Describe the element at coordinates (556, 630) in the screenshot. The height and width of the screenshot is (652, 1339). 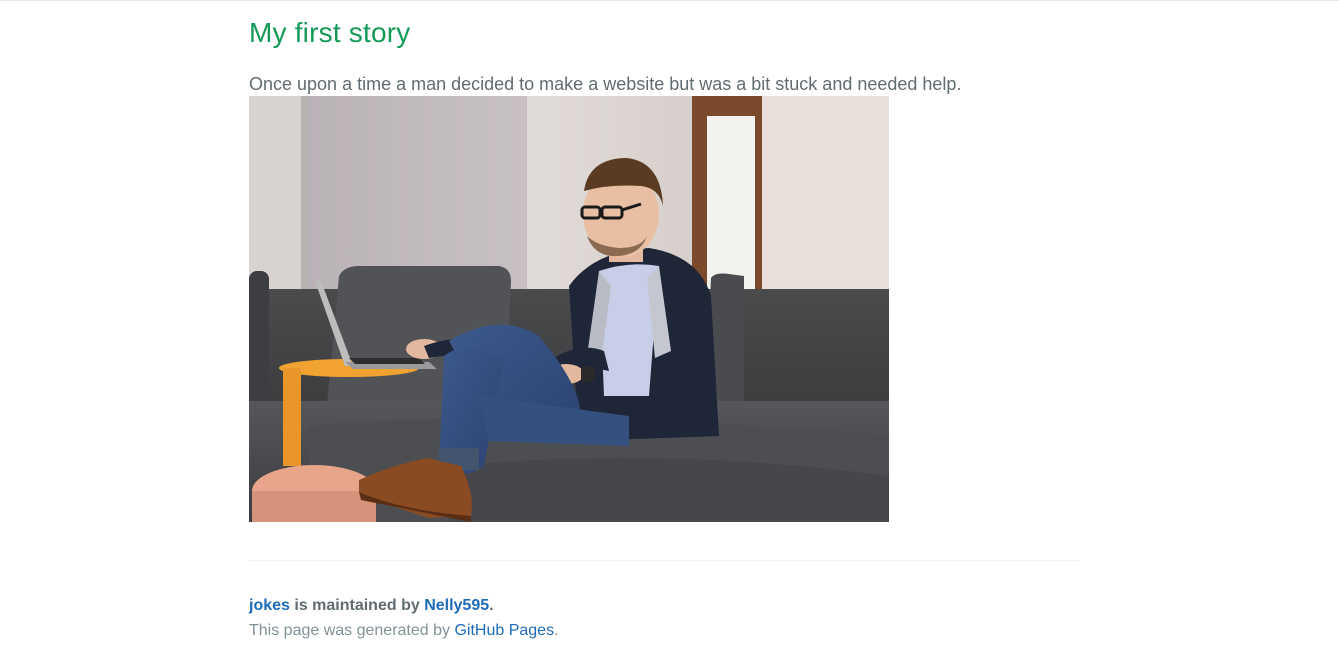
I see `credits-suffix: .` at that location.